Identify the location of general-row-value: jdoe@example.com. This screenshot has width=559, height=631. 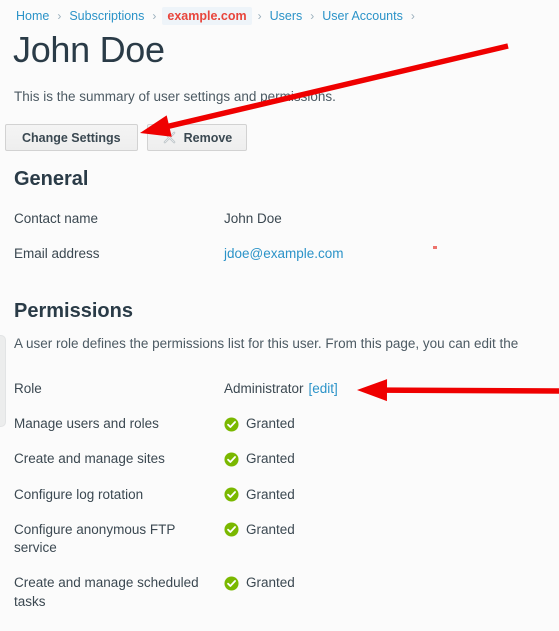
(284, 254).